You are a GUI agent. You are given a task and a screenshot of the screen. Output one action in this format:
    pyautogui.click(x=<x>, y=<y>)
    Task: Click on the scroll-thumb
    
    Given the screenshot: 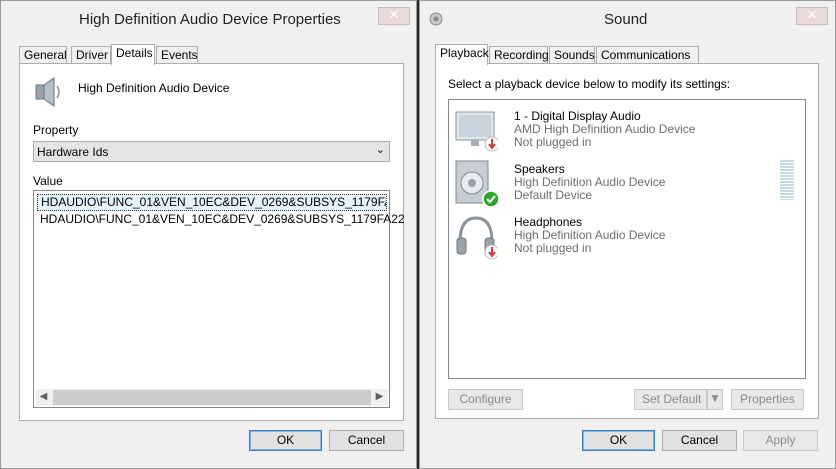 What is the action you would take?
    pyautogui.click(x=212, y=397)
    